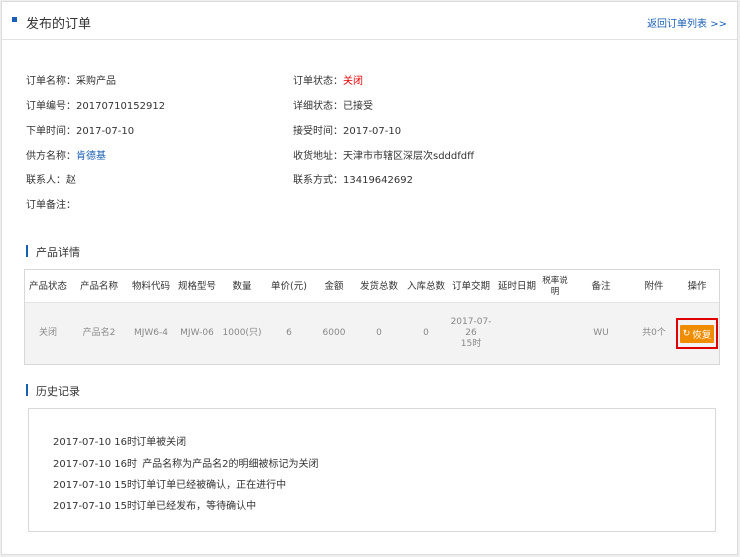  What do you see at coordinates (211, 485) in the screenshot?
I see `history-text: 订单订单已经被确认，正在进行中` at bounding box center [211, 485].